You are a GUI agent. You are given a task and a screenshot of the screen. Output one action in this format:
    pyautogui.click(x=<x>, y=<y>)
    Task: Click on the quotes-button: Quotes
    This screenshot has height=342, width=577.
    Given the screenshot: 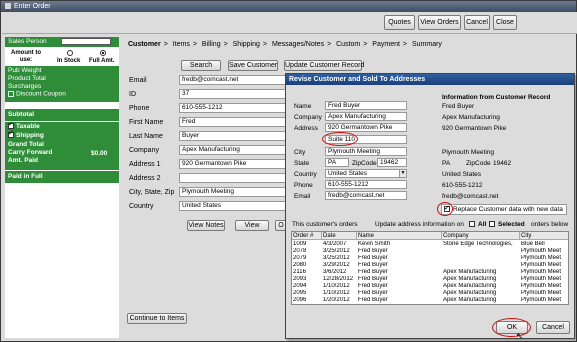 What is the action you would take?
    pyautogui.click(x=399, y=22)
    